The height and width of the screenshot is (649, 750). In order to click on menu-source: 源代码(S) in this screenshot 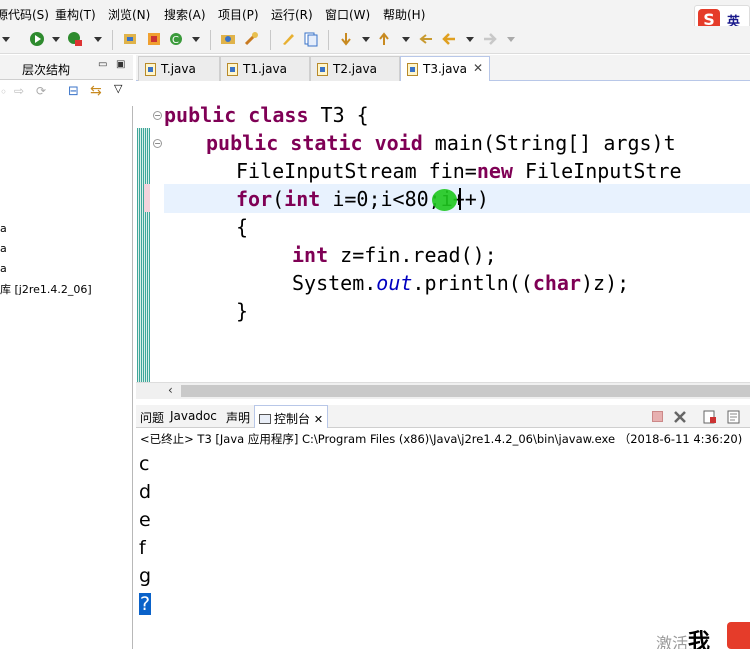, I will do `click(24, 14)`.